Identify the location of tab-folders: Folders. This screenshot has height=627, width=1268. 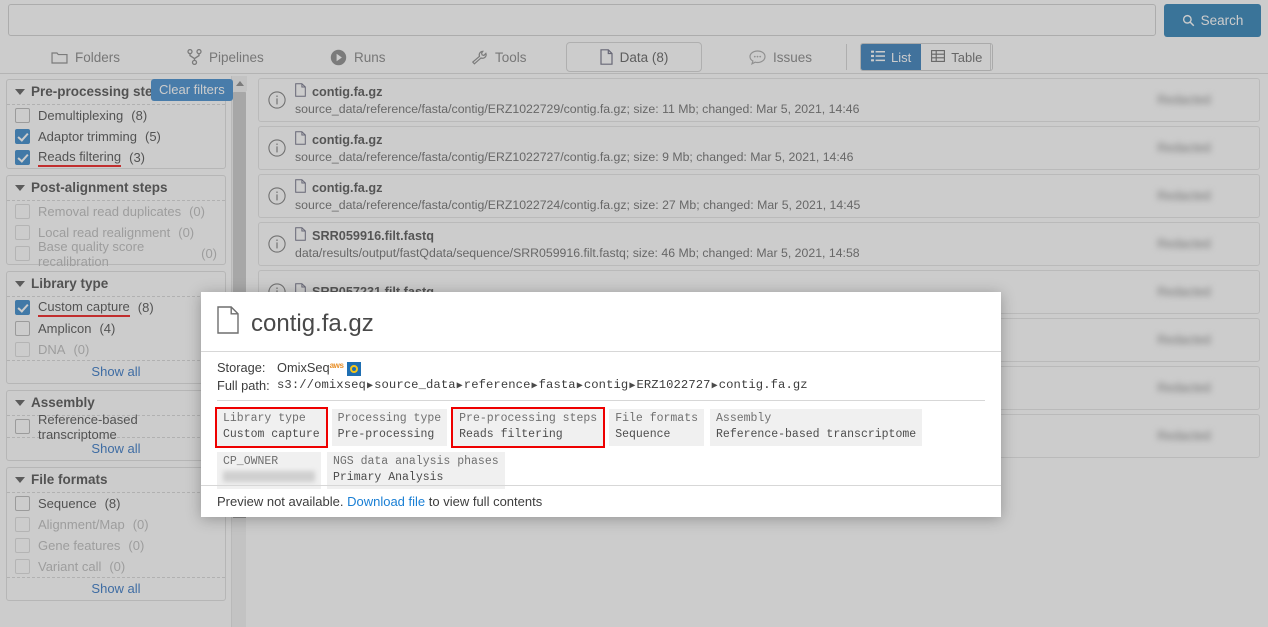
(85, 57).